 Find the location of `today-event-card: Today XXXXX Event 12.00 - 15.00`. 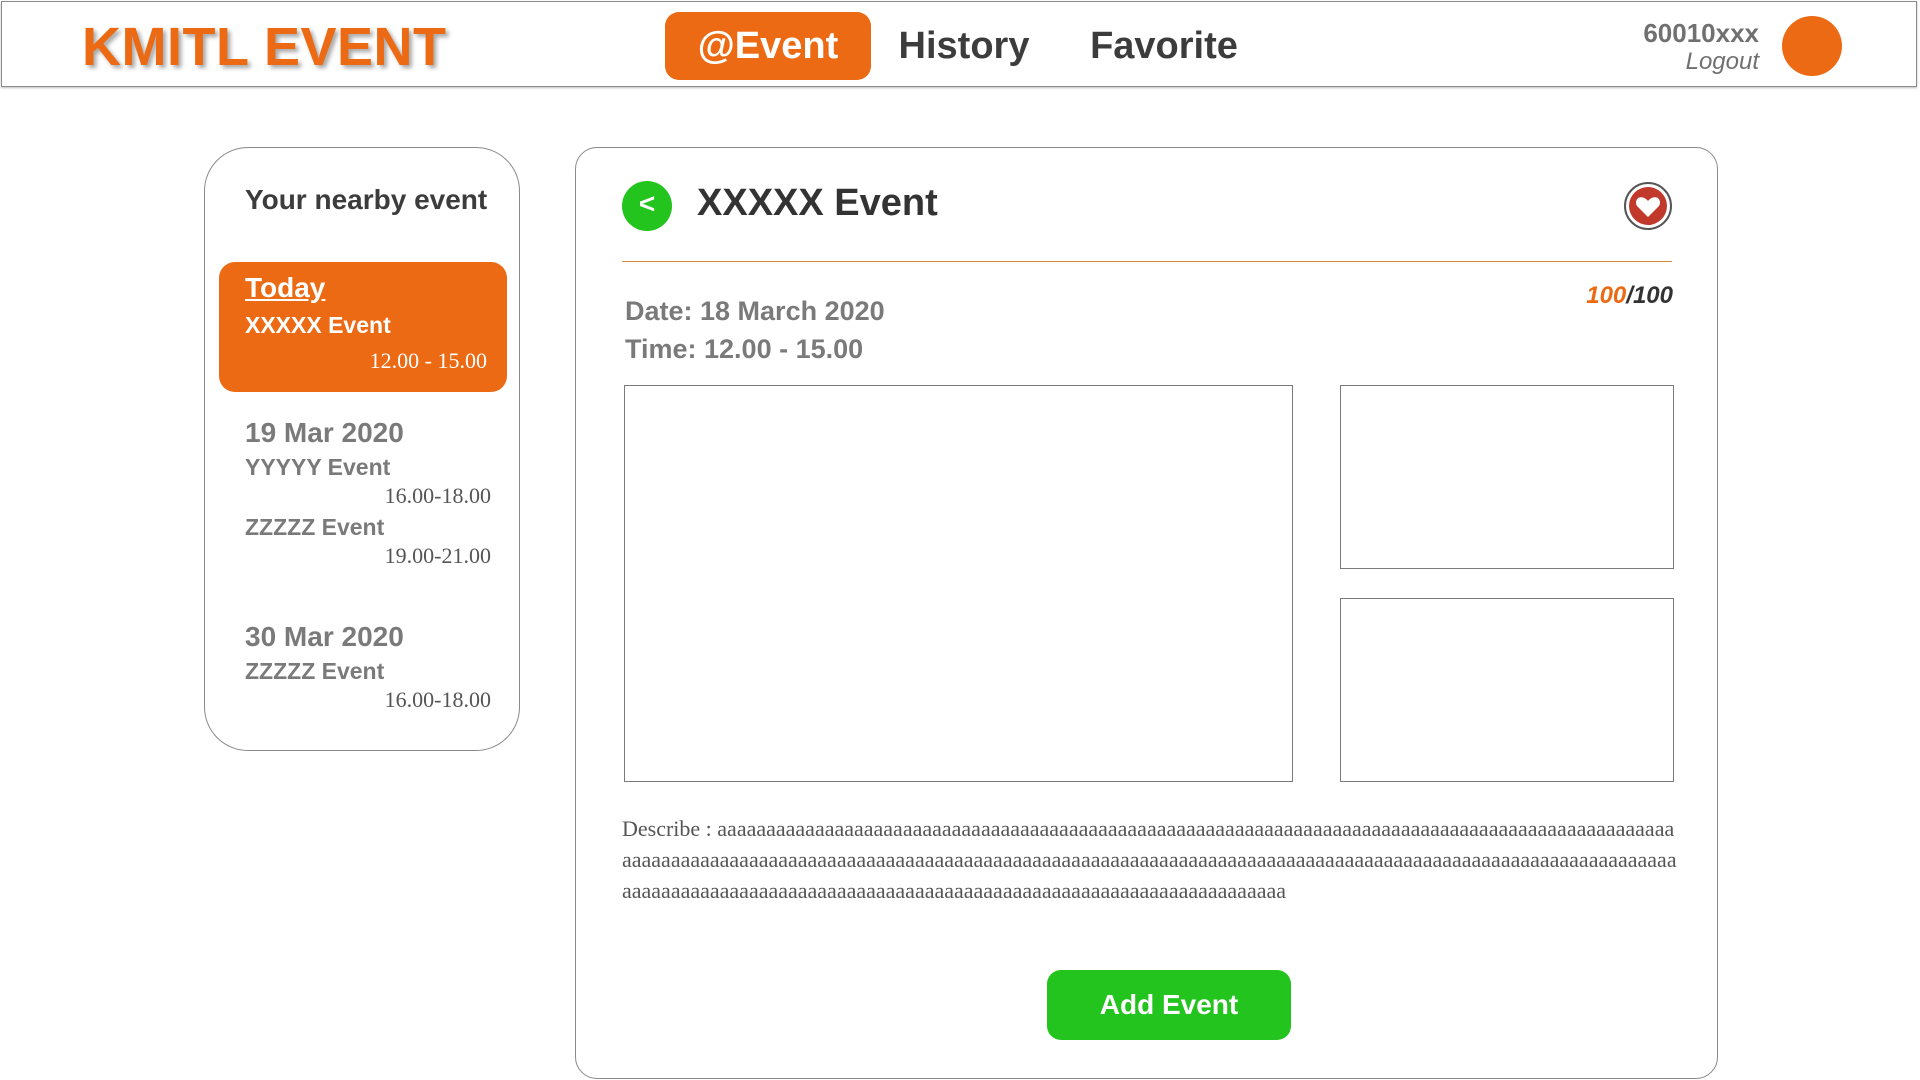

today-event-card: Today XXXXX Event 12.00 - 15.00 is located at coordinates (363, 327).